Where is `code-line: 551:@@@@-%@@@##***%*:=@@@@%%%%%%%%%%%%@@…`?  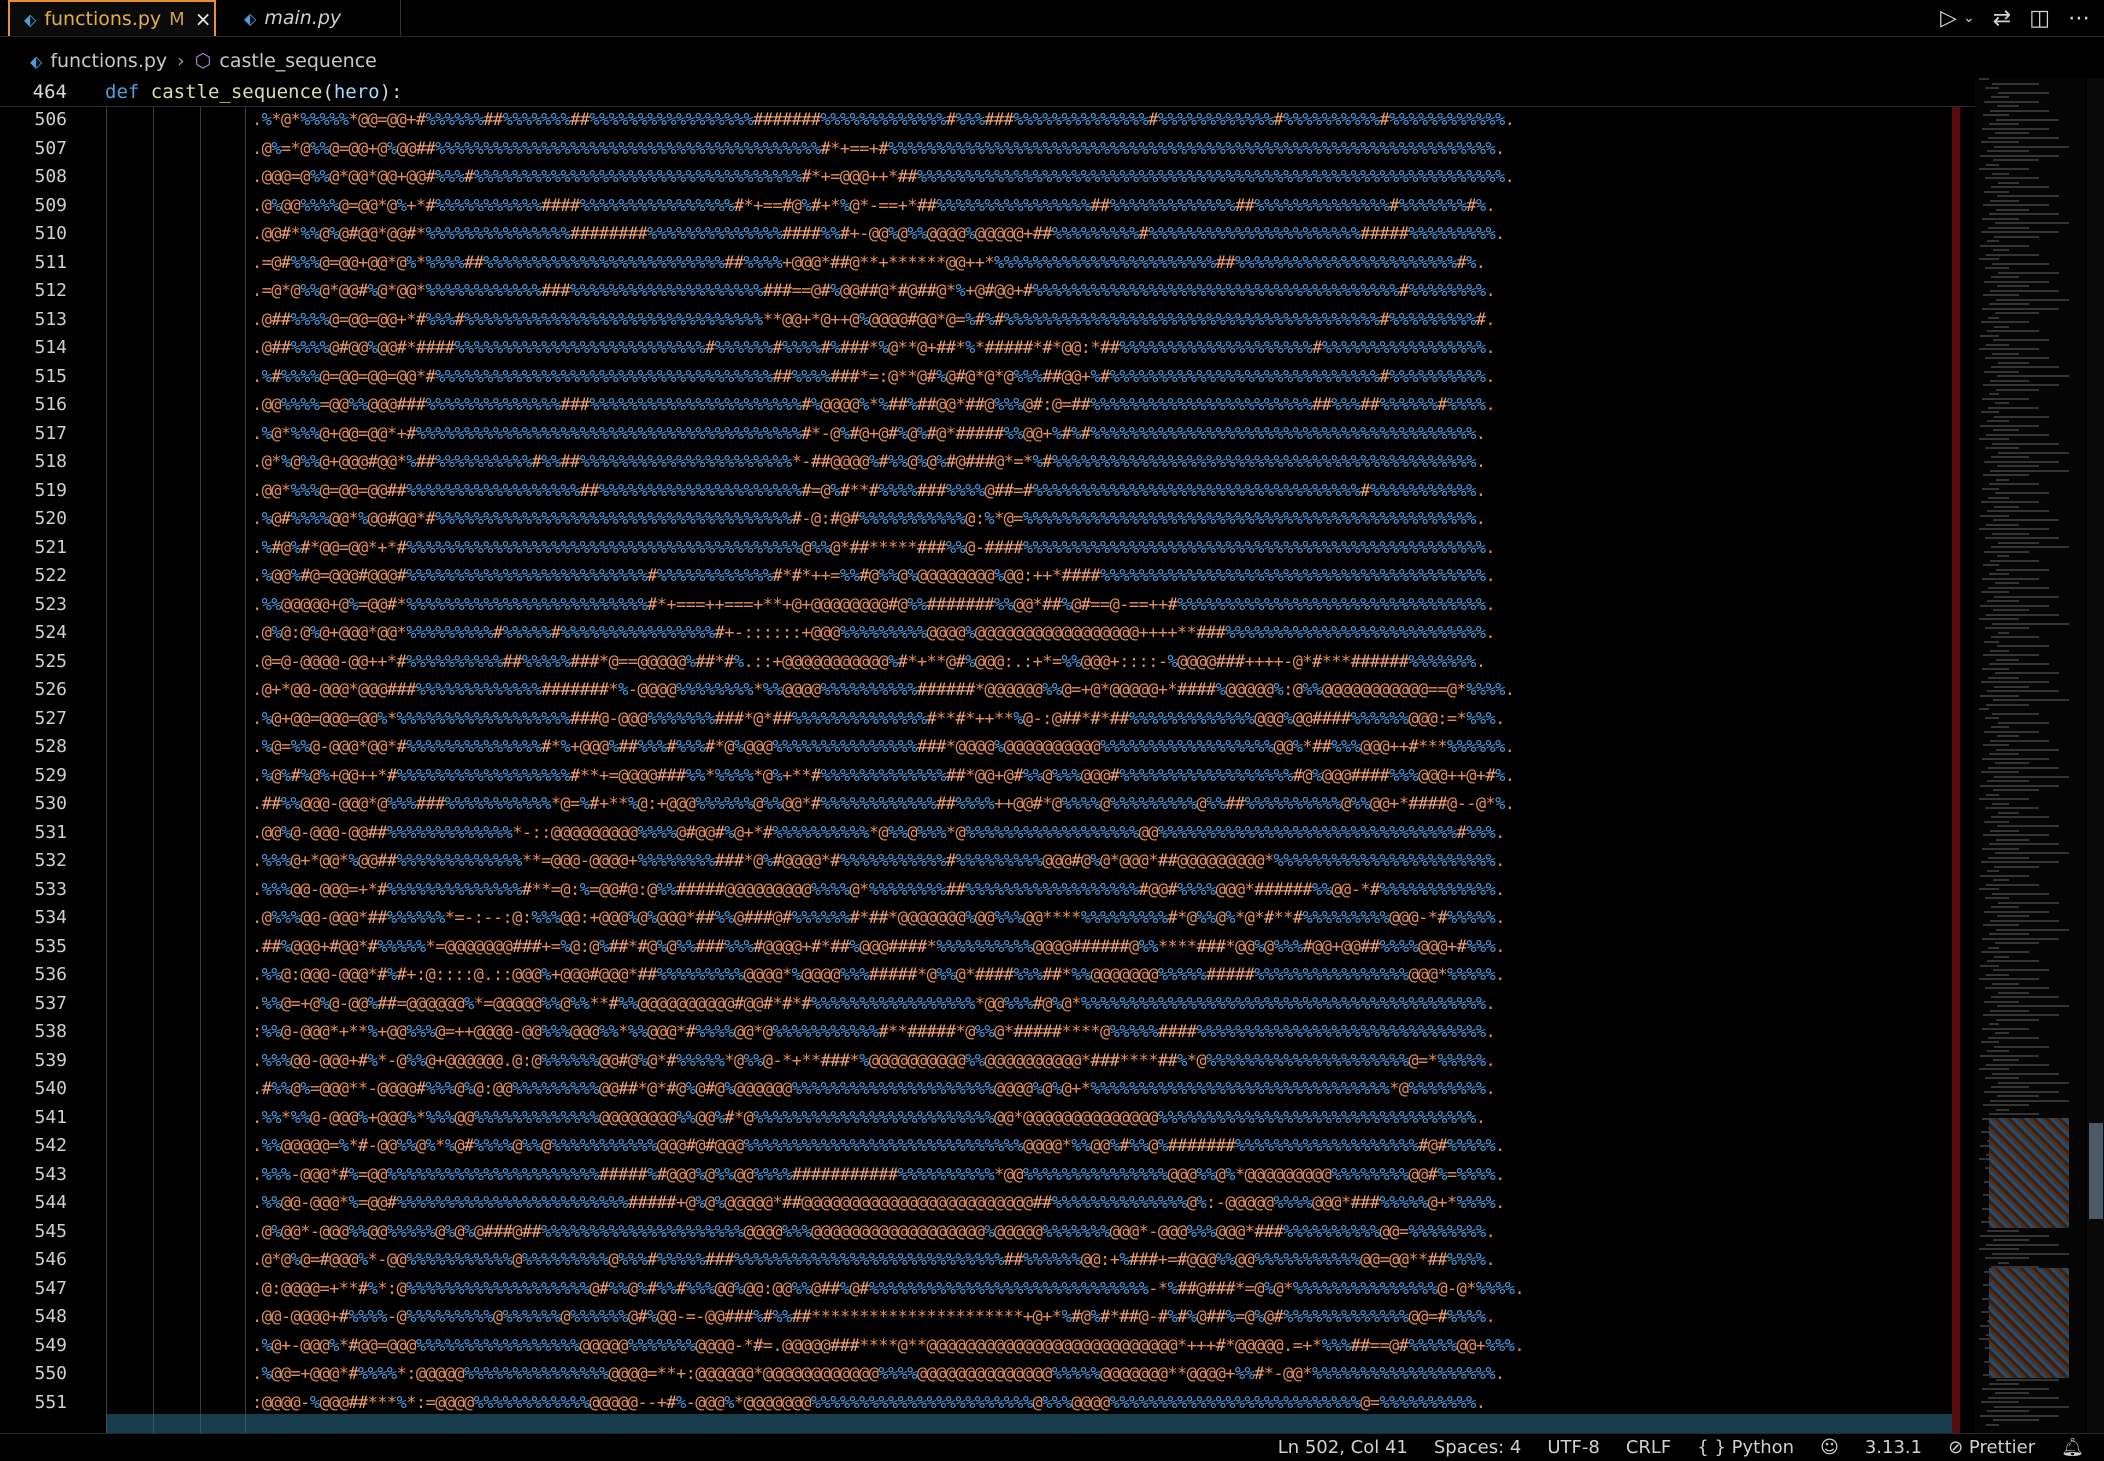 code-line: 551:@@@@-%@@@##***%*:=@@@@%%%%%%%%%%%%@@… is located at coordinates (987, 1403).